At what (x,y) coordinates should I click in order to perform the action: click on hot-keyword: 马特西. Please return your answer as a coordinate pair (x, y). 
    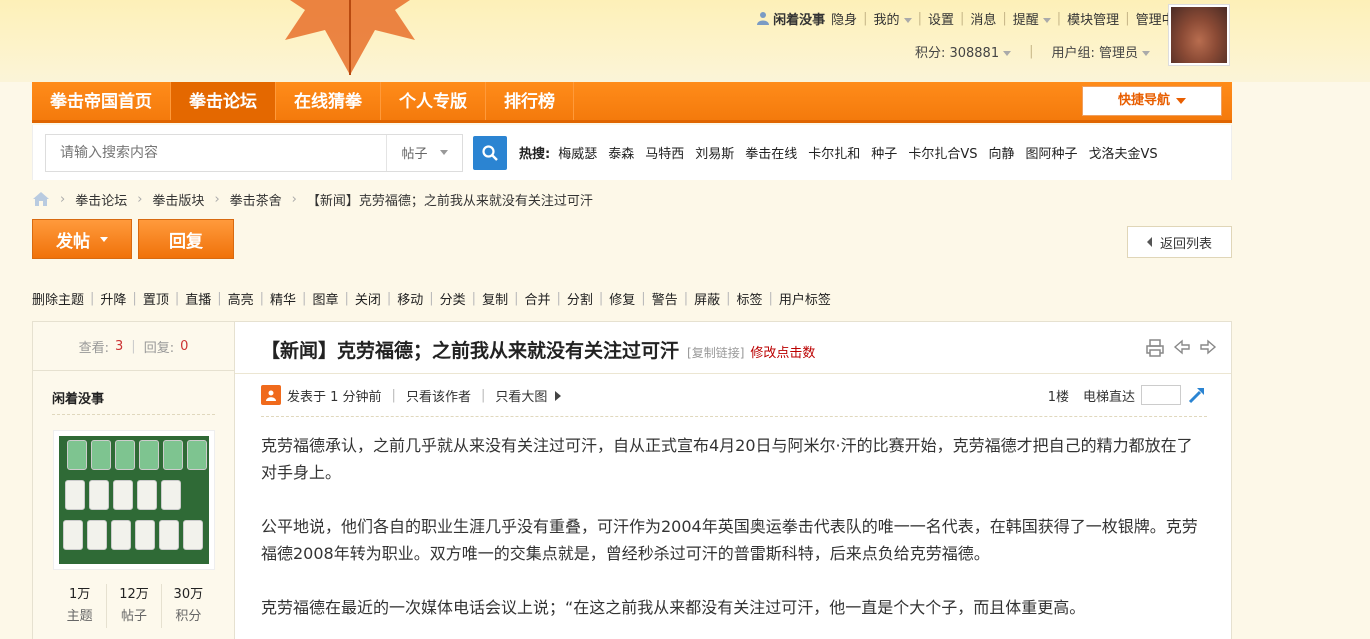
    Looking at the image, I should click on (664, 152).